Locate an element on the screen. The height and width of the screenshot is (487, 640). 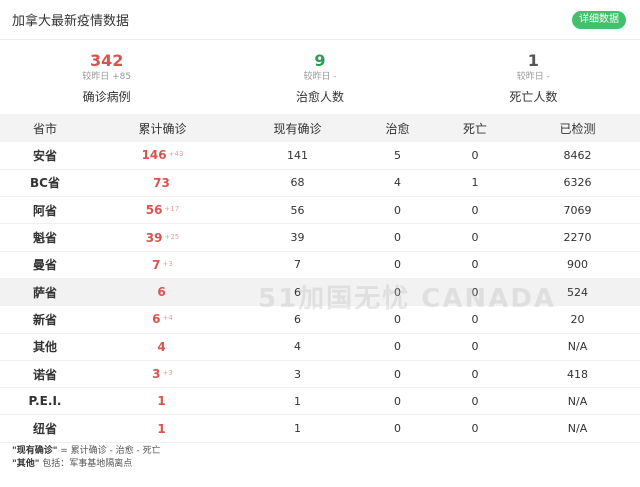
table-row: 纽省 1 1 0 0 N/A is located at coordinates (320, 429).